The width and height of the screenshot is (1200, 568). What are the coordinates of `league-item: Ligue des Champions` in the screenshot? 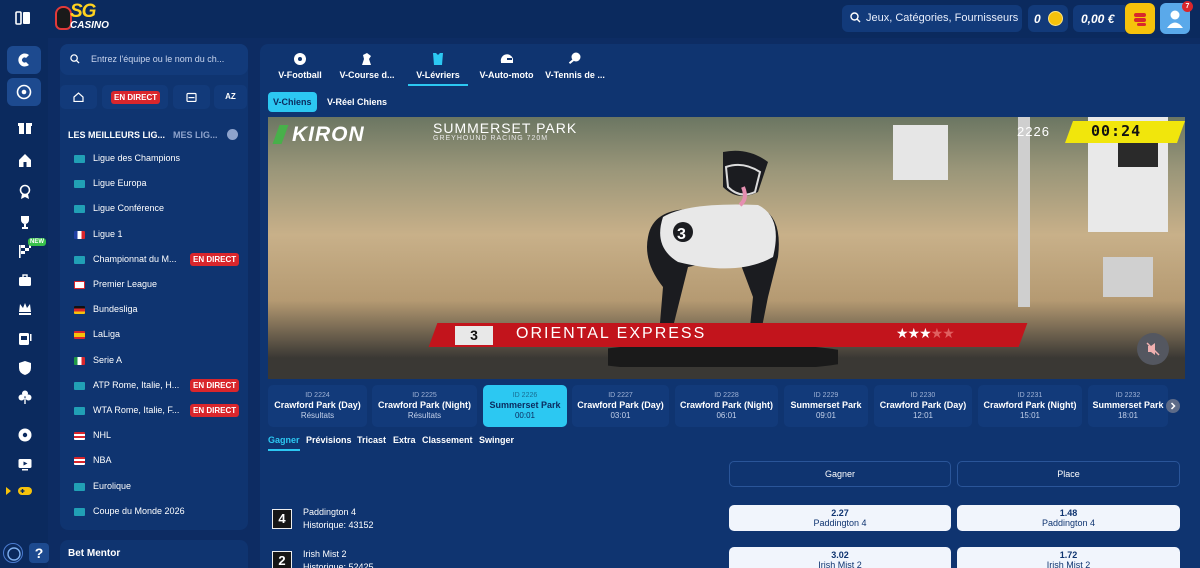 It's located at (154, 161).